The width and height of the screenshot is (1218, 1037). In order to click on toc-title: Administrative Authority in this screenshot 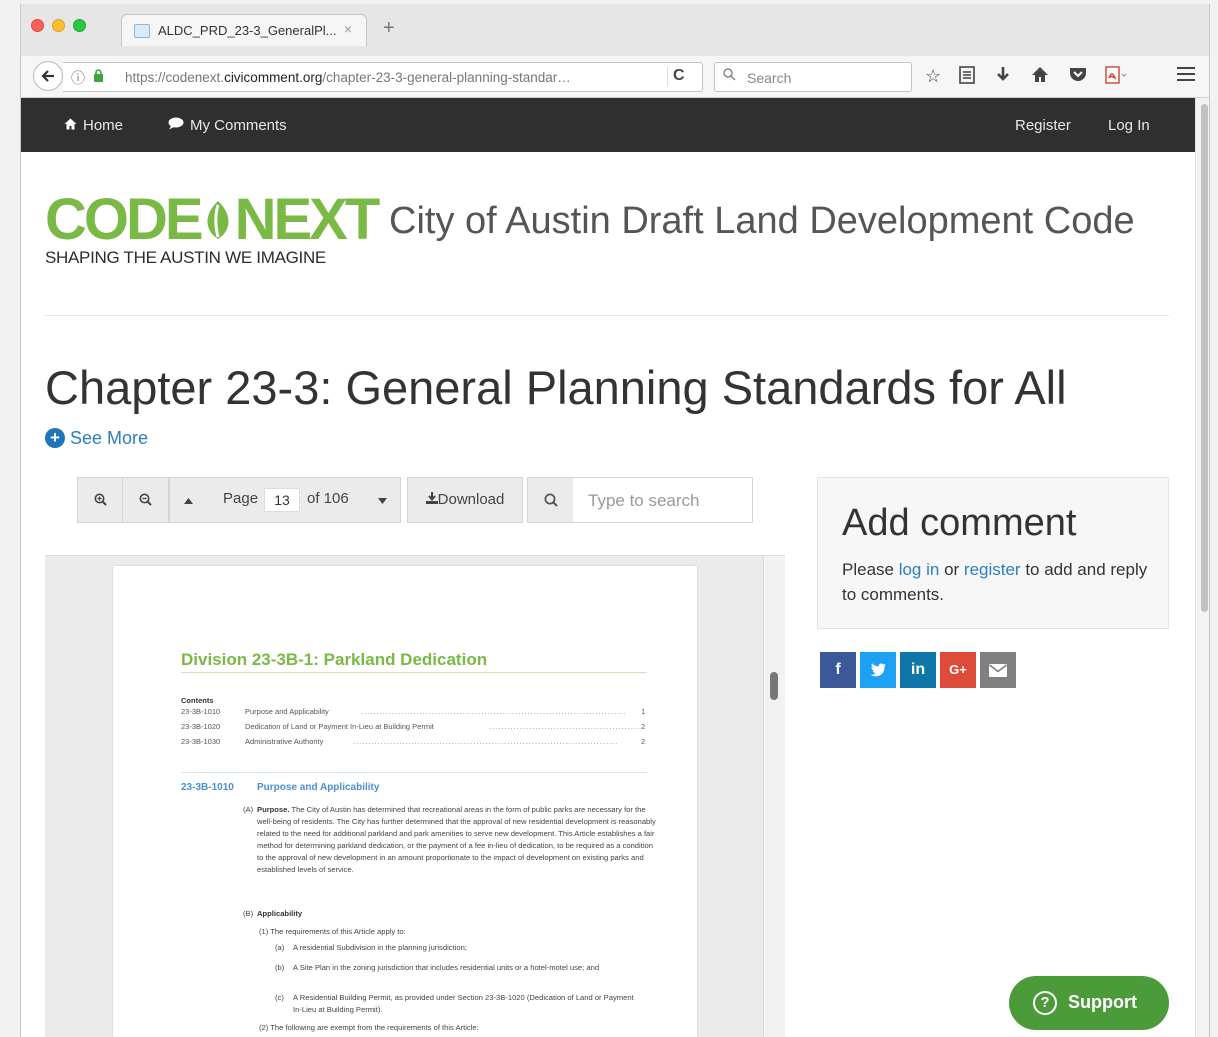, I will do `click(284, 741)`.